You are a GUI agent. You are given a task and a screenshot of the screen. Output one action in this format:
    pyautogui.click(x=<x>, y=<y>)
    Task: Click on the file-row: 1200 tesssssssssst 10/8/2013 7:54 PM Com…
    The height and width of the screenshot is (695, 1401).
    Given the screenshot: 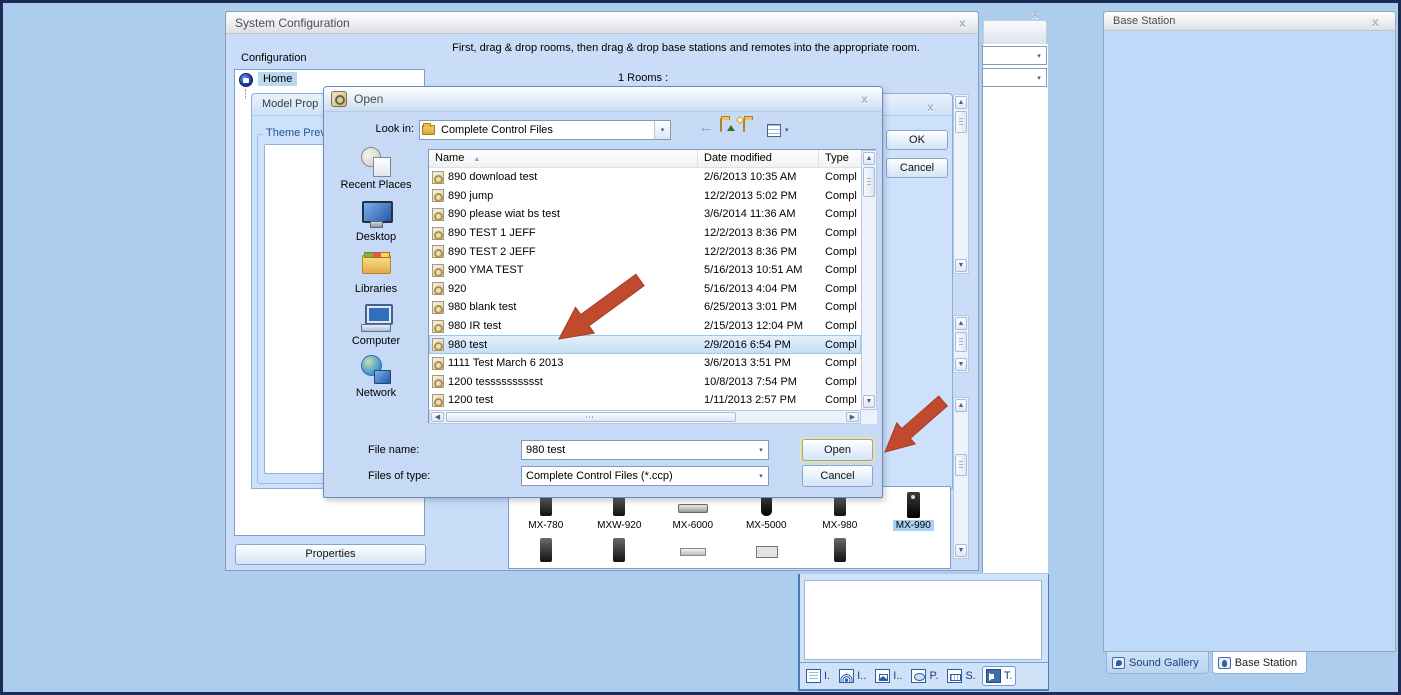 What is the action you would take?
    pyautogui.click(x=645, y=382)
    